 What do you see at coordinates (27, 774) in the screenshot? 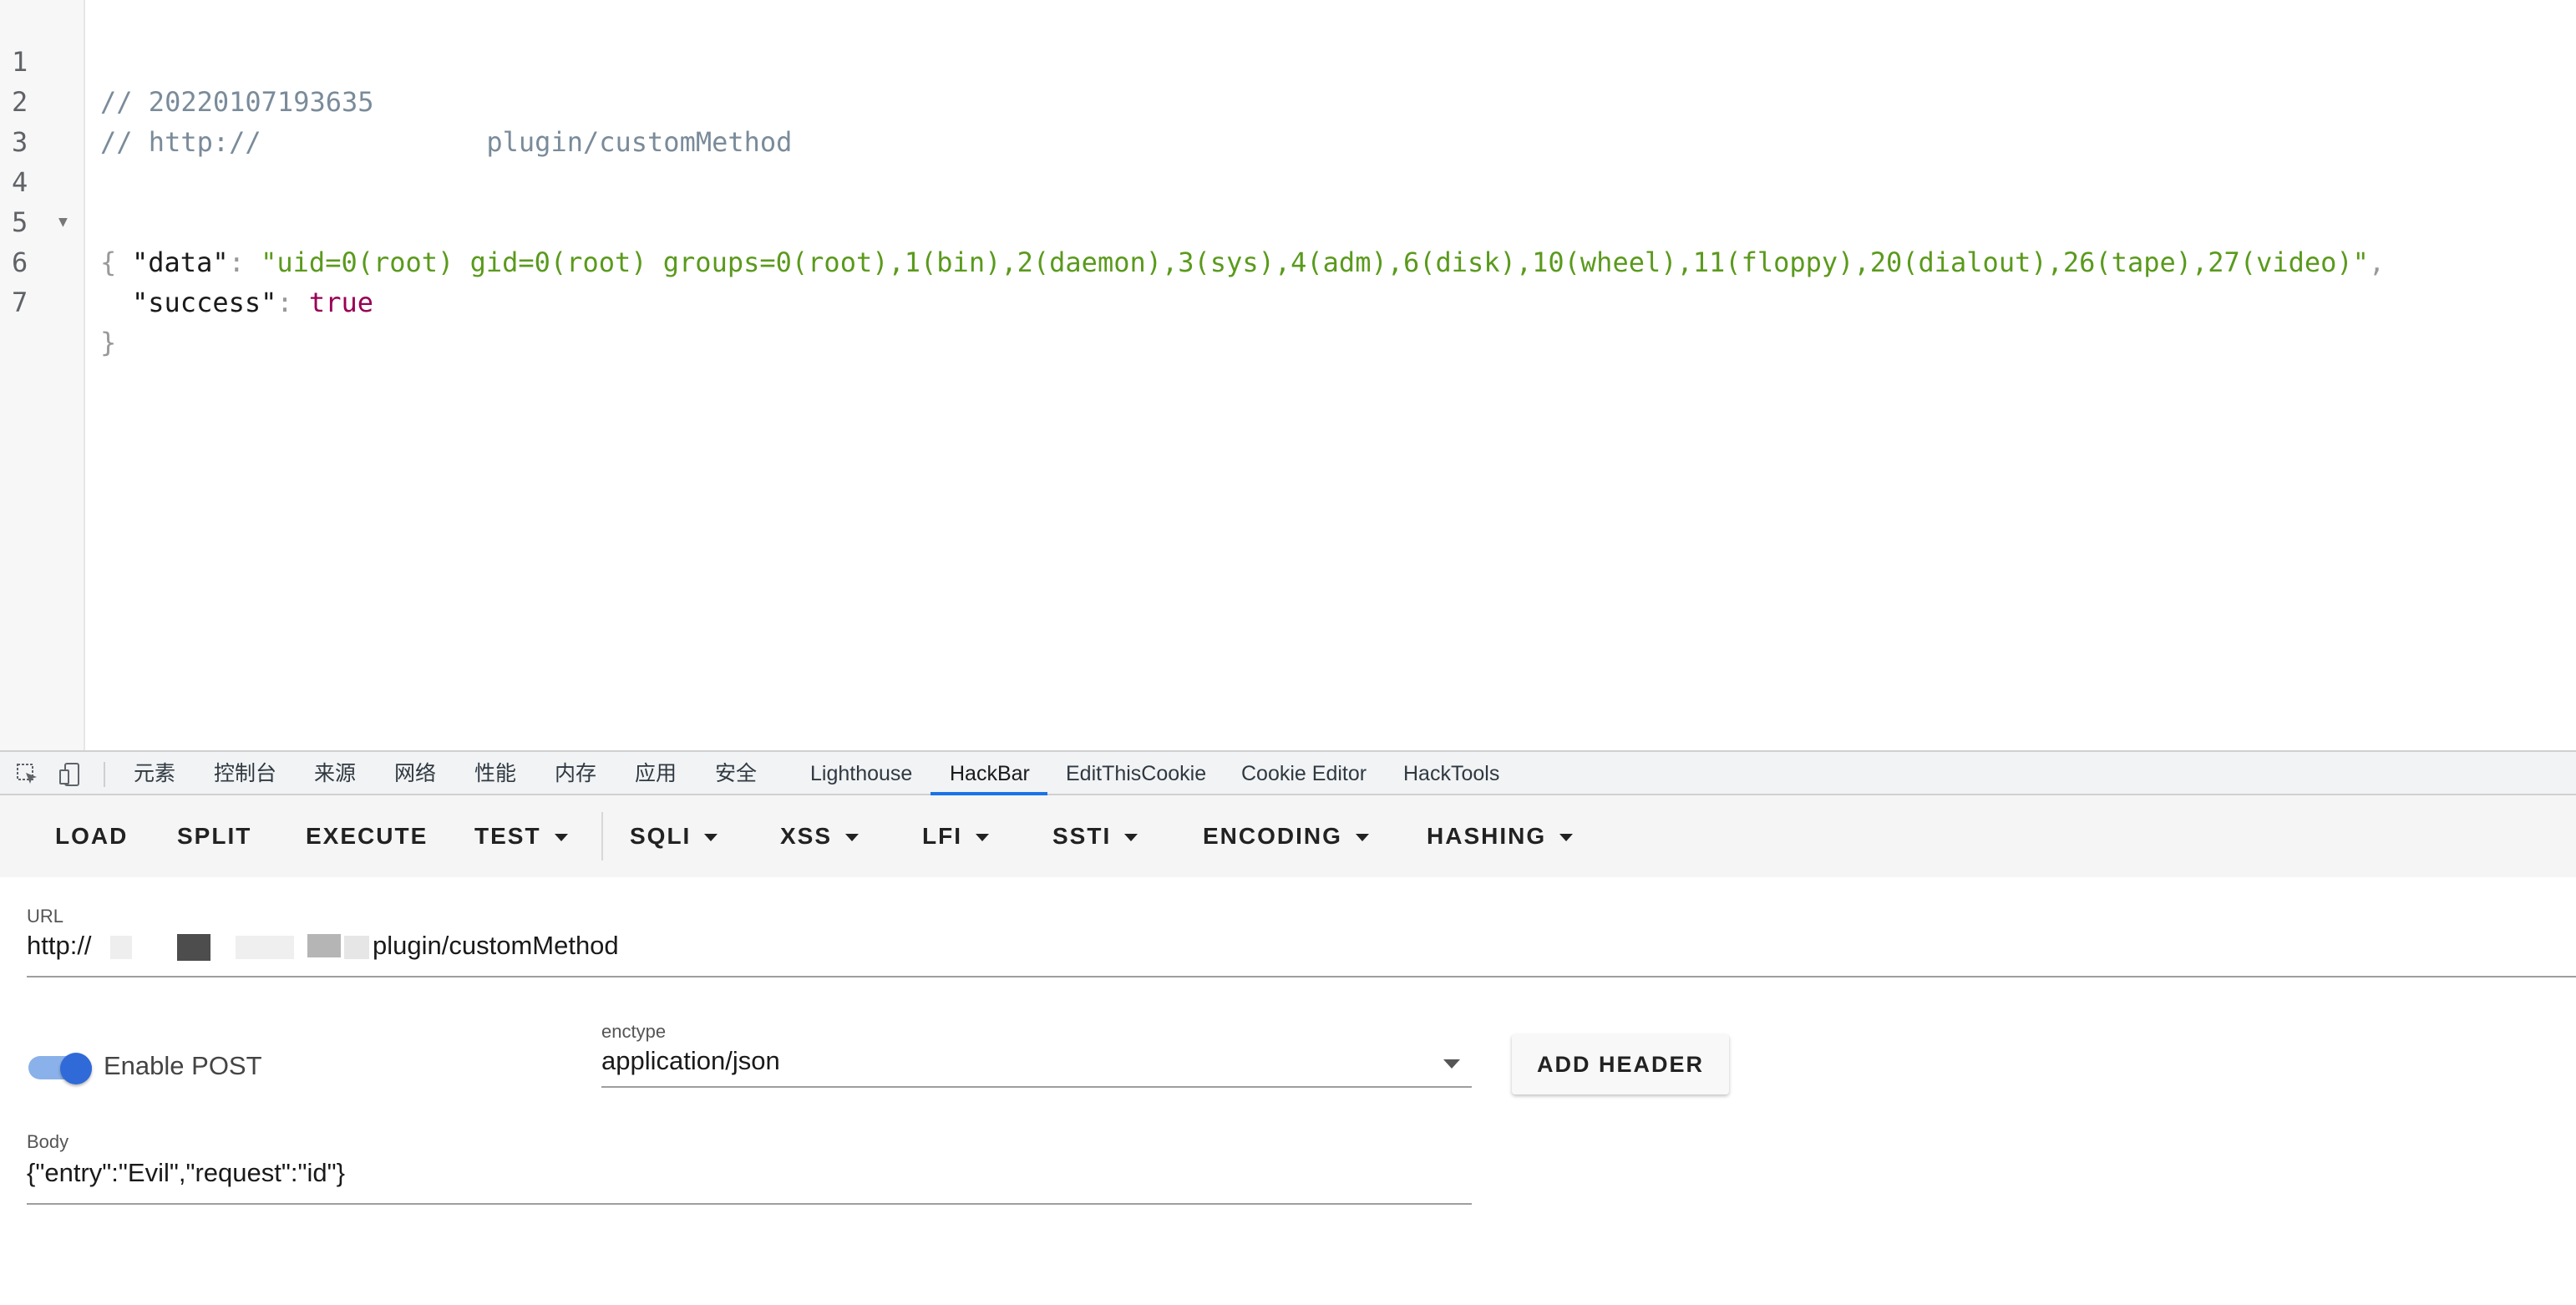
I see `inspect-element-icon` at bounding box center [27, 774].